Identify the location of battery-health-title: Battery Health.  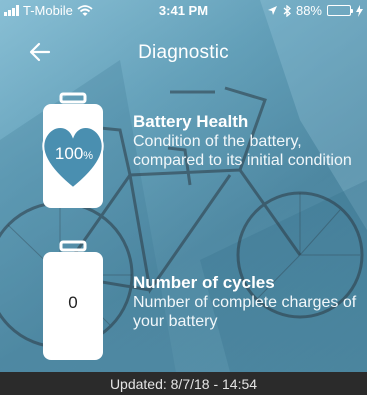
(191, 121).